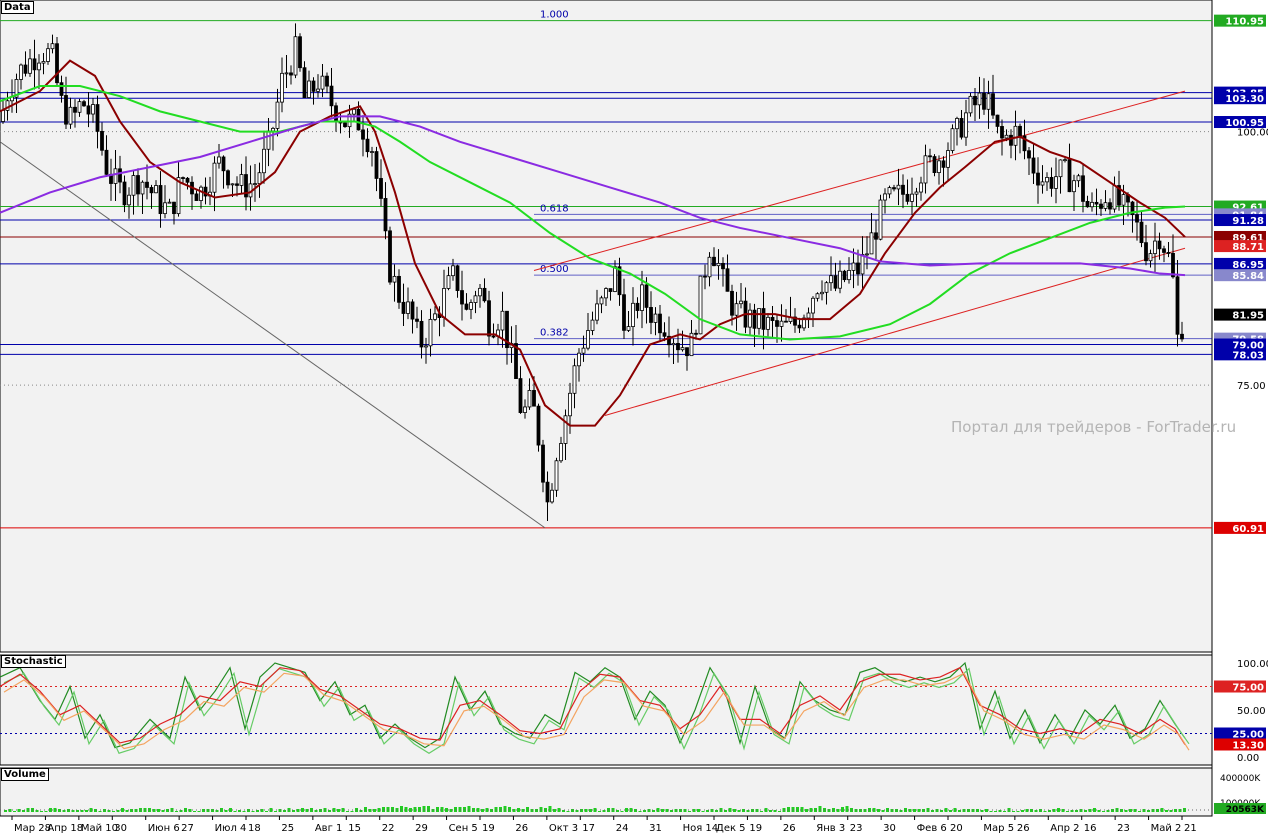  What do you see at coordinates (164, 828) in the screenshot?
I see `x-tick-label: Июн 6` at bounding box center [164, 828].